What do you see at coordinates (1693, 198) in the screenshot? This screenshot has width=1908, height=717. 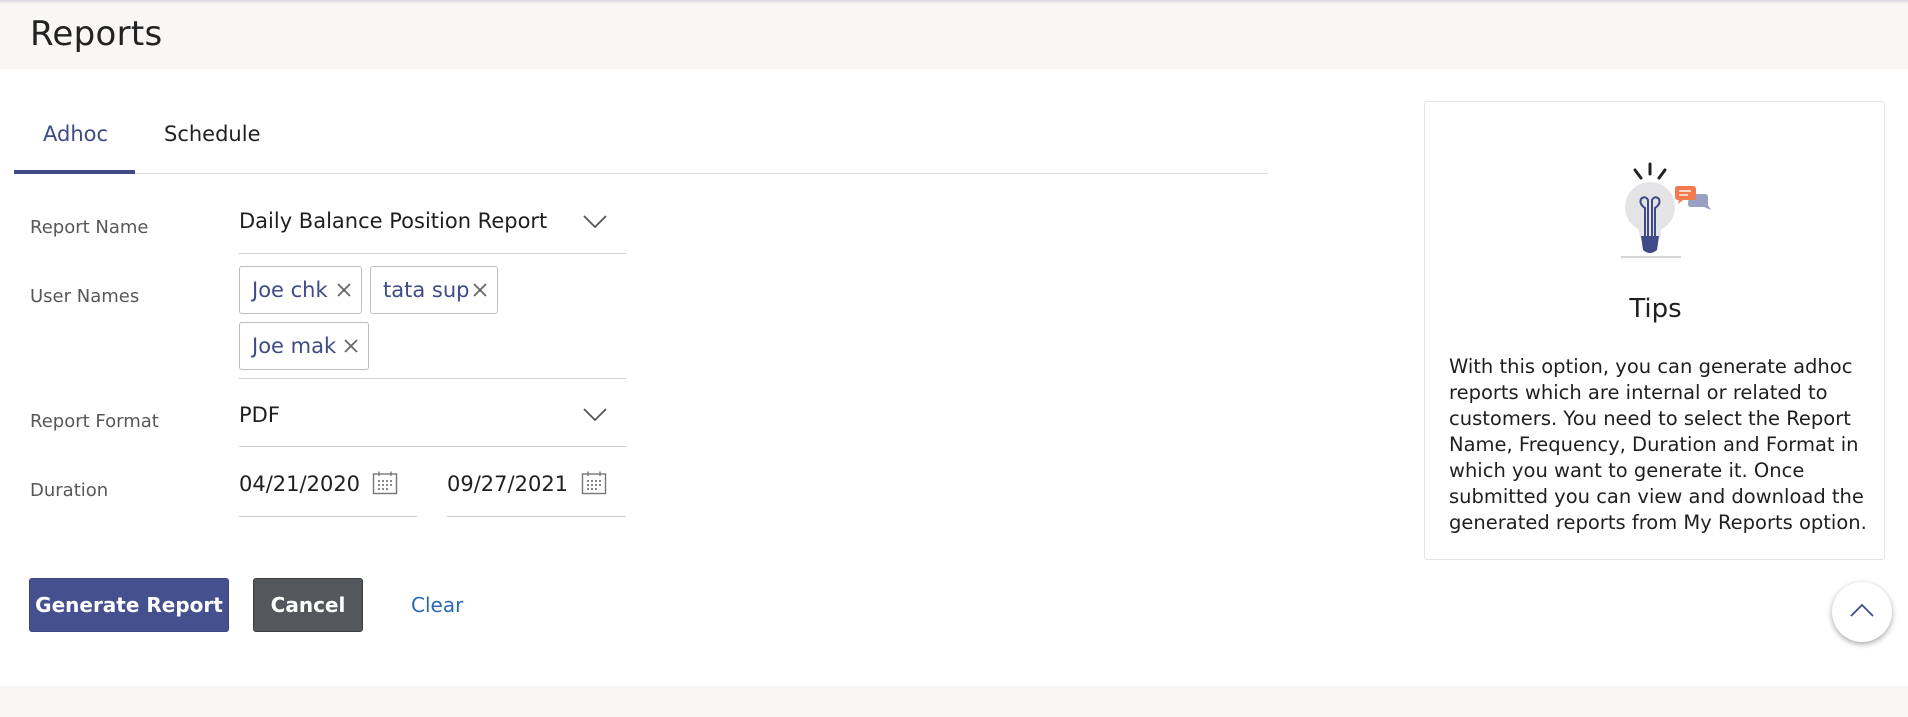 I see `chat-bubble-icon` at bounding box center [1693, 198].